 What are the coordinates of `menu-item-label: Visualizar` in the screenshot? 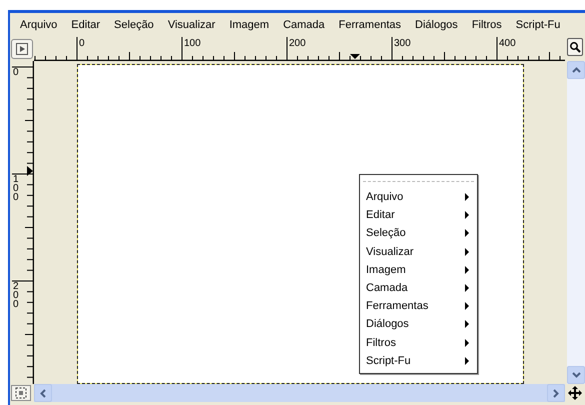 It's located at (390, 252).